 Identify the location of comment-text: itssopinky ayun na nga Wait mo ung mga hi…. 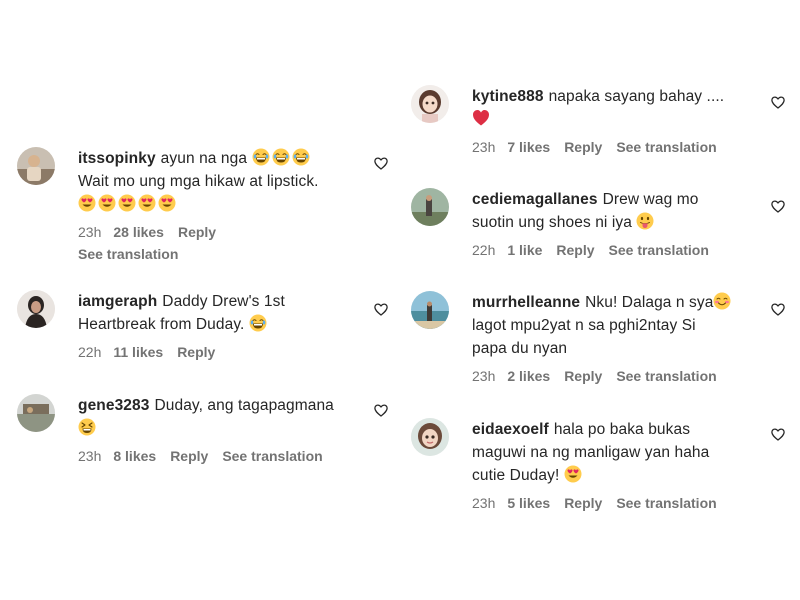
(223, 181).